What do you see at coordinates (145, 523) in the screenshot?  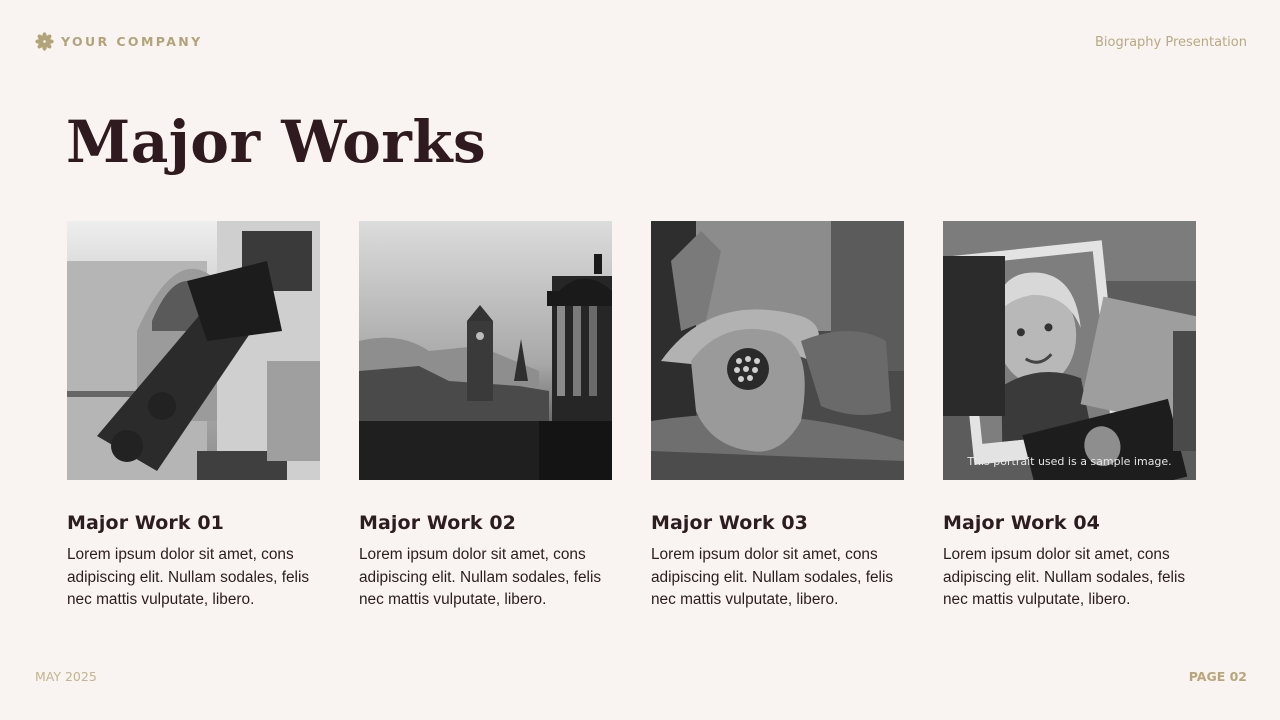 I see `work-title: Major Work 01` at bounding box center [145, 523].